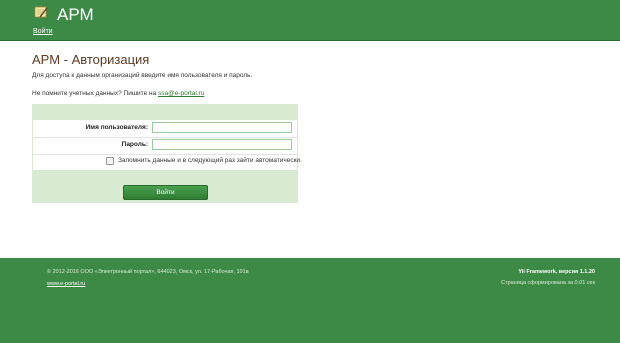 This screenshot has height=343, width=620. Describe the element at coordinates (41, 12) in the screenshot. I see `notepad-pencil-icon` at that location.